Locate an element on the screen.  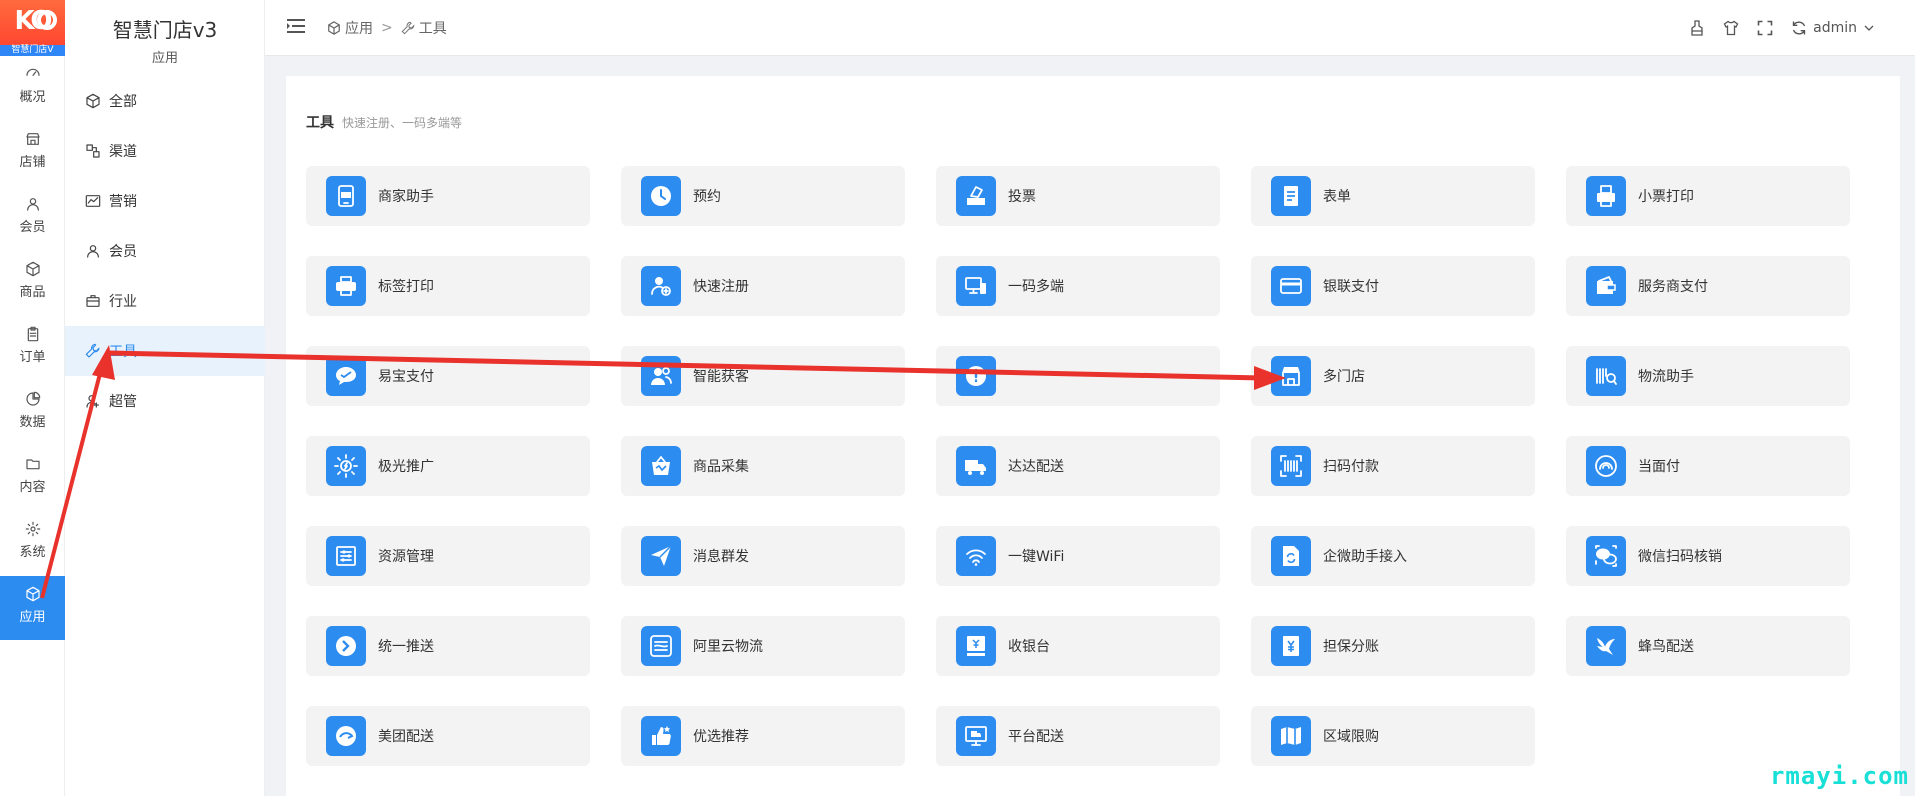
sidebar-item: 营销 is located at coordinates (165, 201).